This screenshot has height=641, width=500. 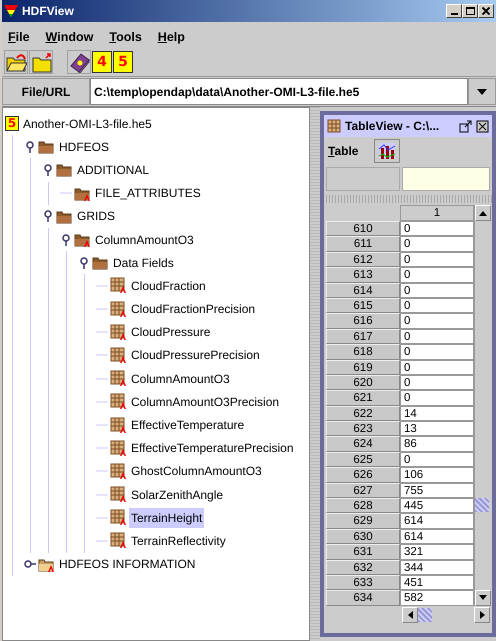 What do you see at coordinates (486, 11) in the screenshot?
I see `close-button` at bounding box center [486, 11].